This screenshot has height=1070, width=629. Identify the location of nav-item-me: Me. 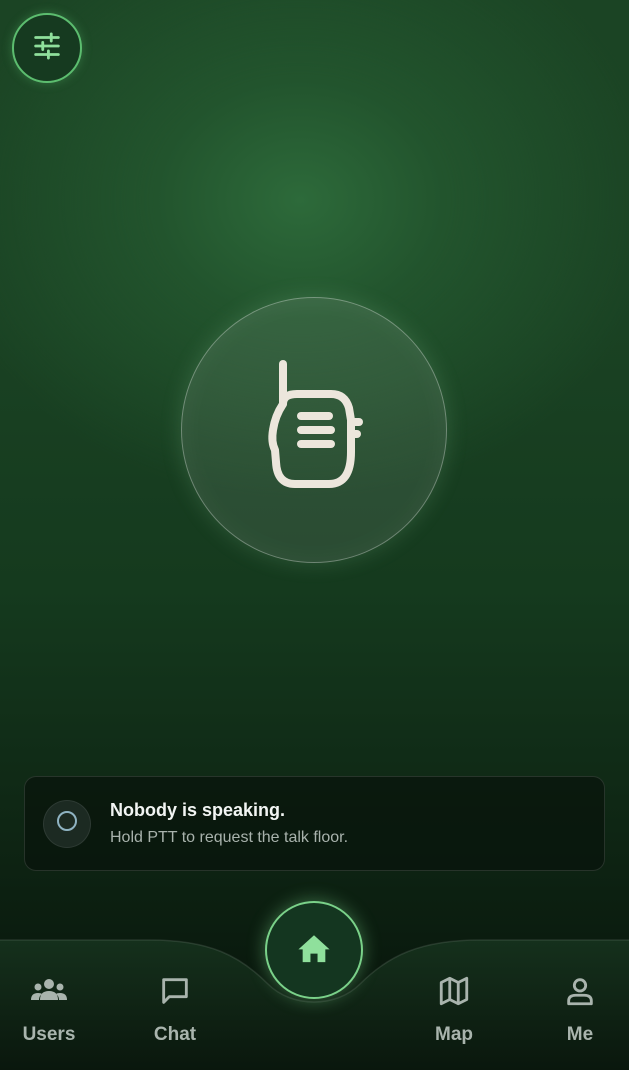
(579, 1009).